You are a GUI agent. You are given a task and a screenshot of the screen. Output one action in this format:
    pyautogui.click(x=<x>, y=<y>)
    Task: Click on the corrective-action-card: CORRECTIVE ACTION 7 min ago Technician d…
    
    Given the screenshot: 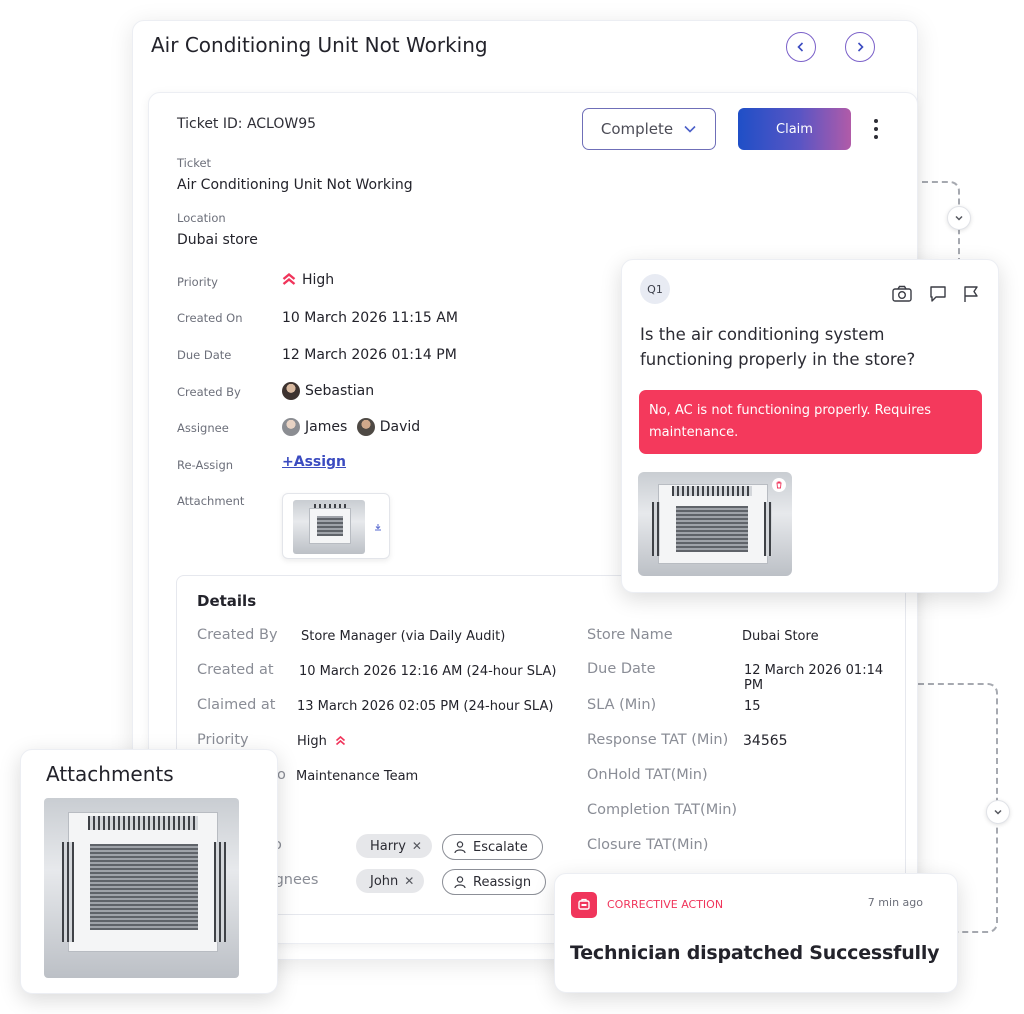 What is the action you would take?
    pyautogui.click(x=756, y=933)
    